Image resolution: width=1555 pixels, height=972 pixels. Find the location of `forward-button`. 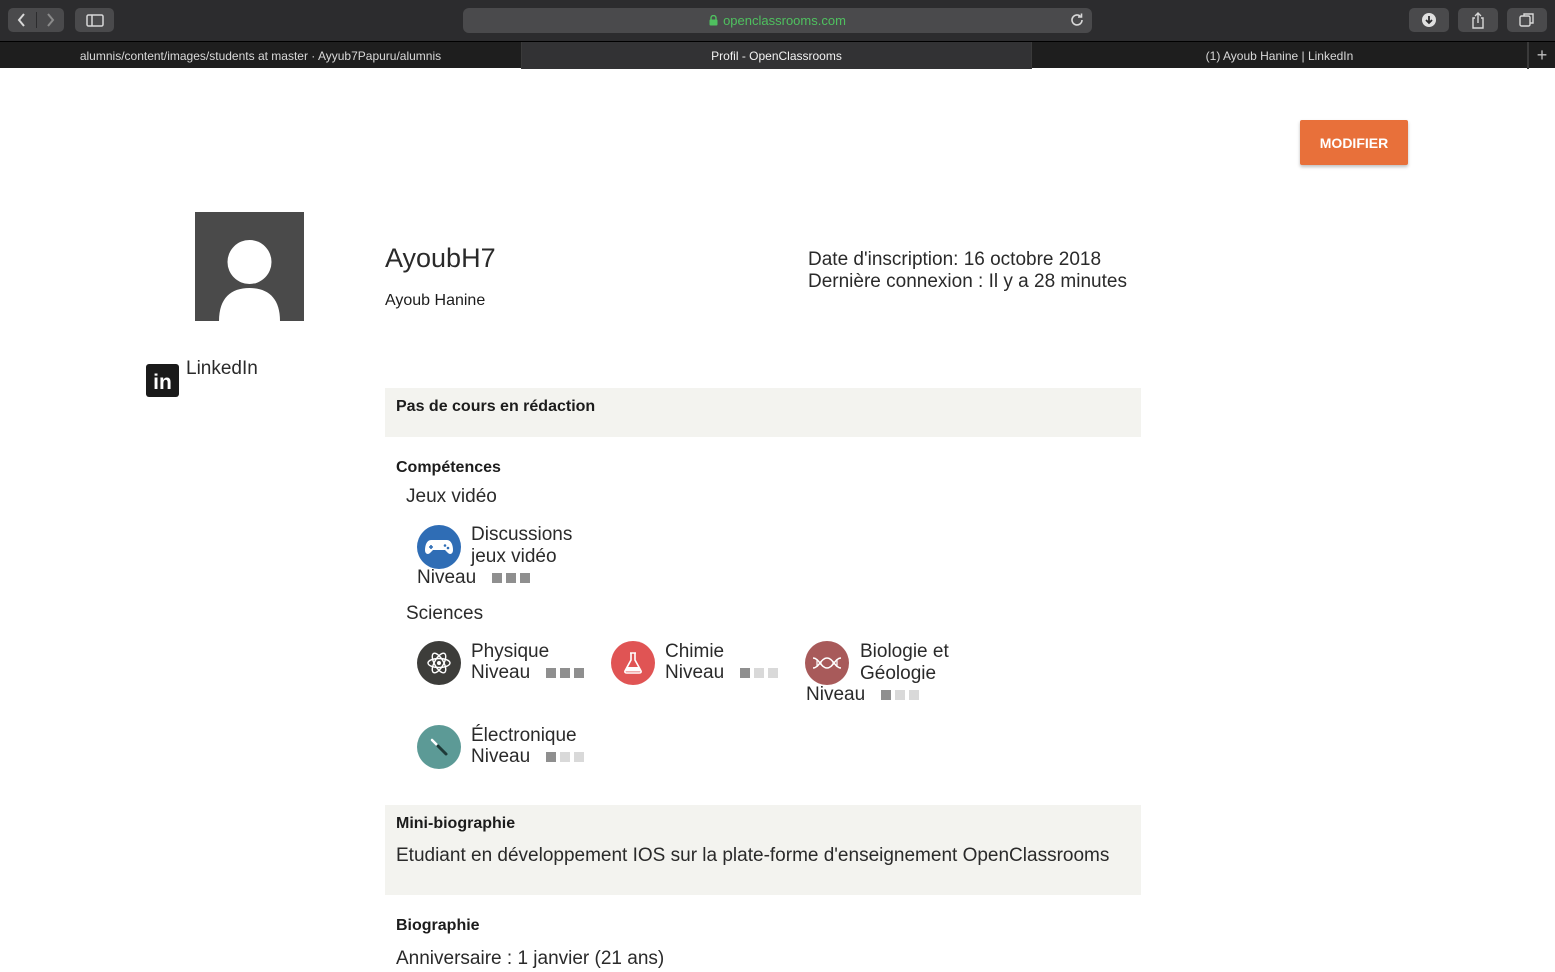

forward-button is located at coordinates (50, 20).